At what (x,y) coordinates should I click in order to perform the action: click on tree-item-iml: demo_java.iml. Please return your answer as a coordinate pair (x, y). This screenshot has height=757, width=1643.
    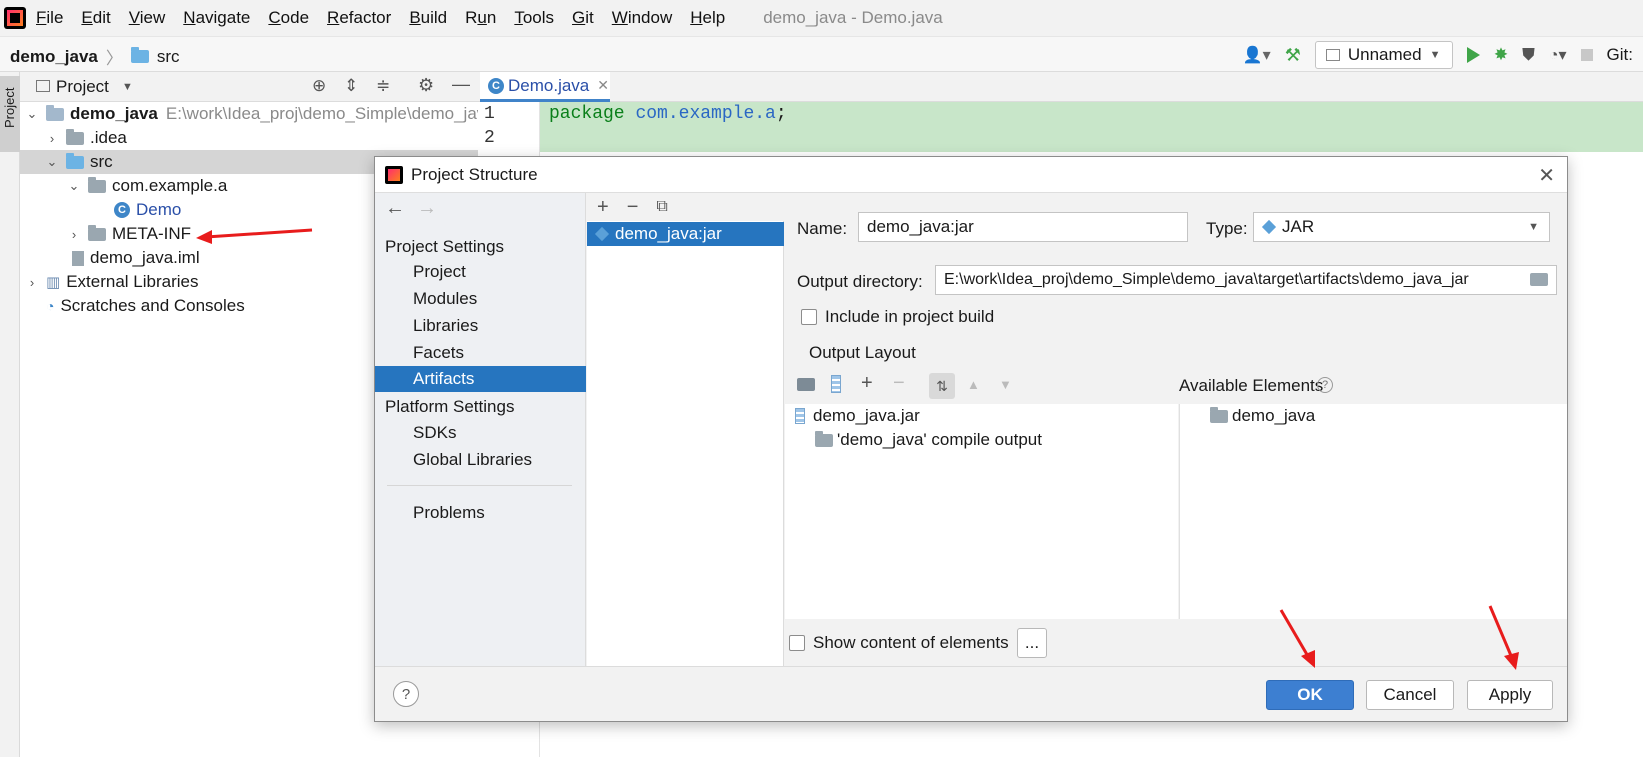
    Looking at the image, I should click on (136, 258).